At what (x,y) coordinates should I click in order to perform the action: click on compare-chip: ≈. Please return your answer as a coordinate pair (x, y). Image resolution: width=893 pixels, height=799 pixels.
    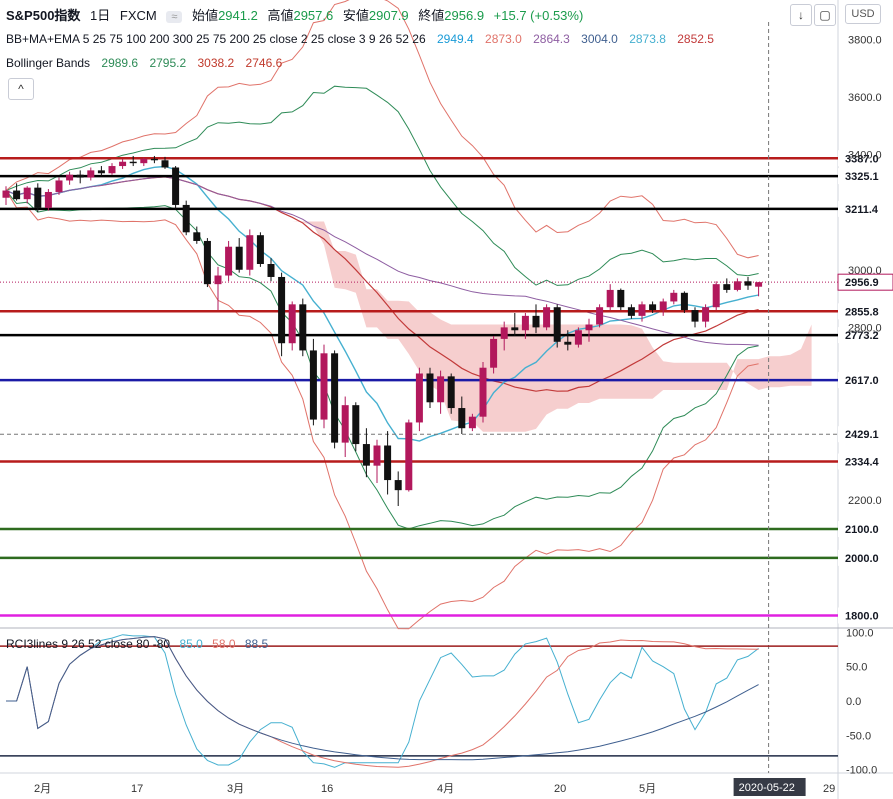
    Looking at the image, I should click on (174, 17).